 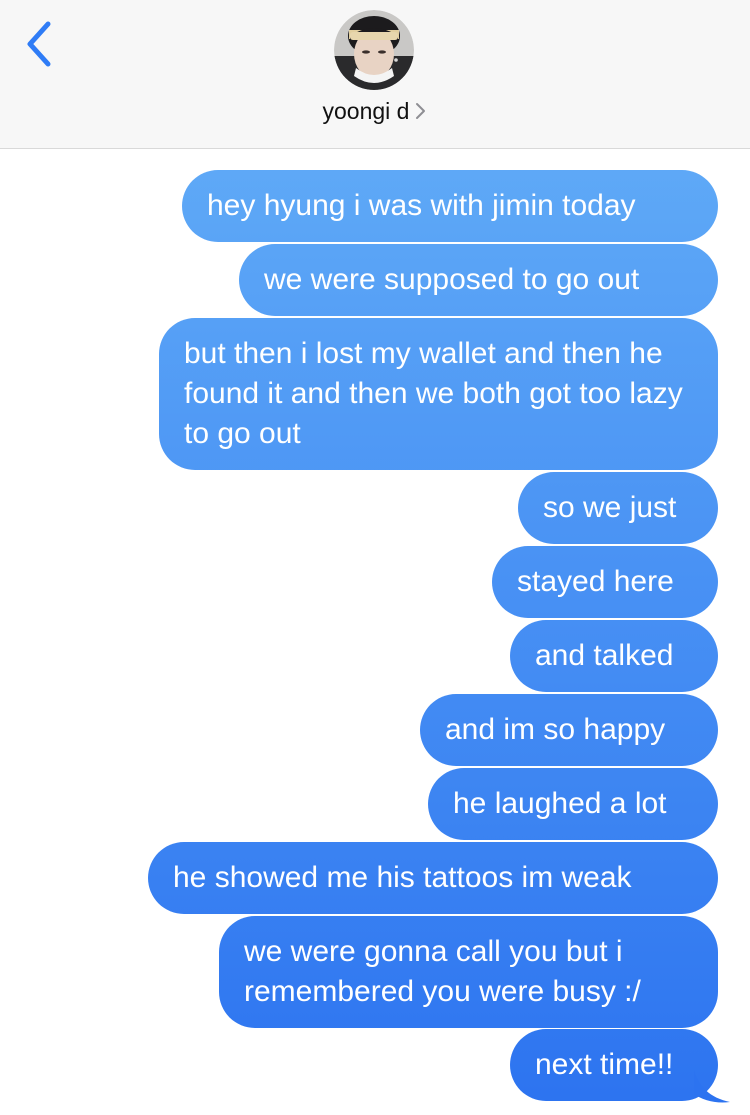 I want to click on avatar, so click(x=374, y=50).